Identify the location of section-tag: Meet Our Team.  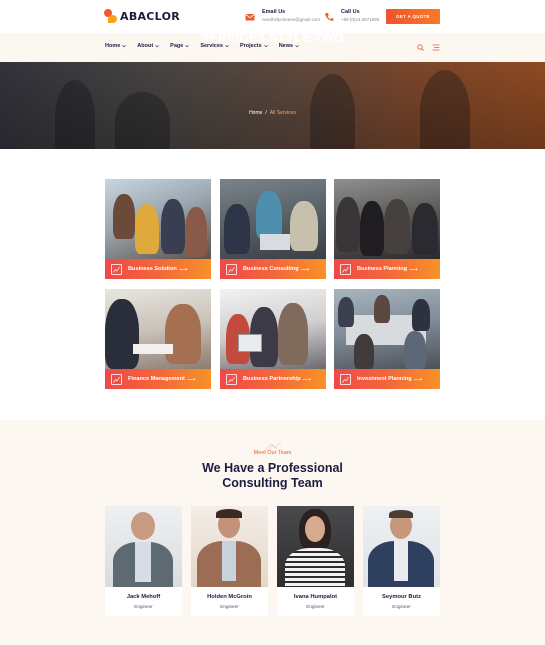
(272, 453).